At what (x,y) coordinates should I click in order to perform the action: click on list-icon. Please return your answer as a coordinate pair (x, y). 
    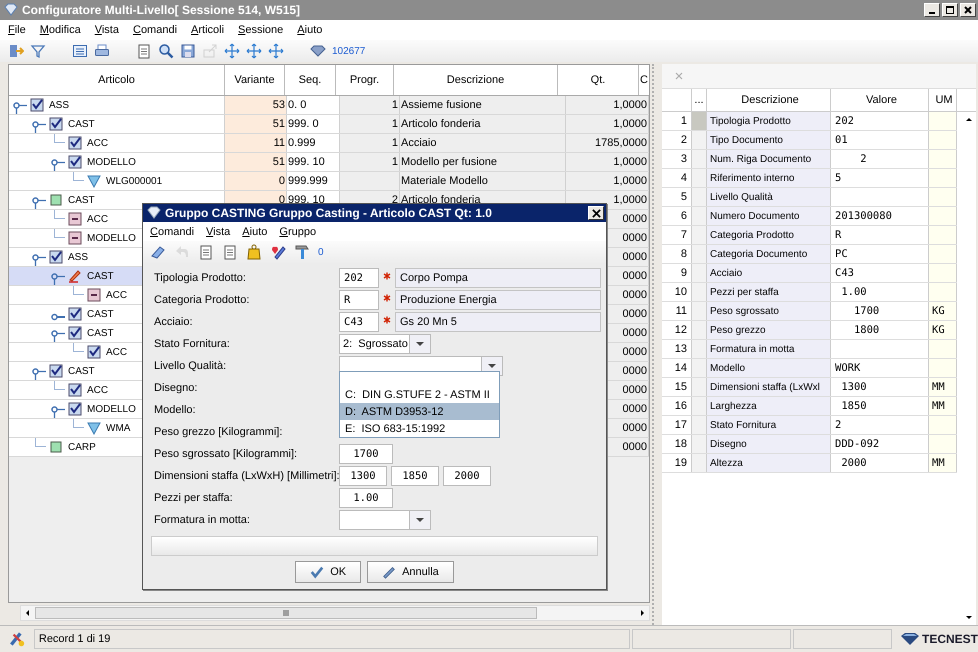
    Looking at the image, I should click on (80, 51).